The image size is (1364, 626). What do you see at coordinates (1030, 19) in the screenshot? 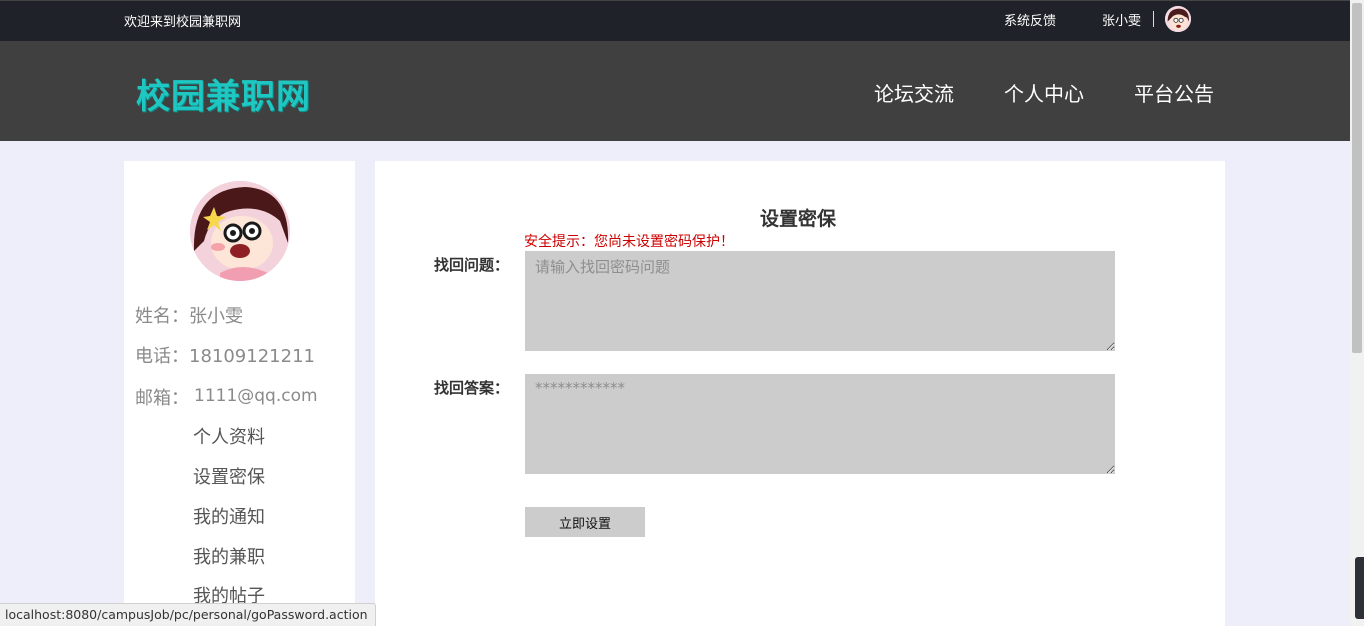
I see `feedback-link: 系统反馈` at bounding box center [1030, 19].